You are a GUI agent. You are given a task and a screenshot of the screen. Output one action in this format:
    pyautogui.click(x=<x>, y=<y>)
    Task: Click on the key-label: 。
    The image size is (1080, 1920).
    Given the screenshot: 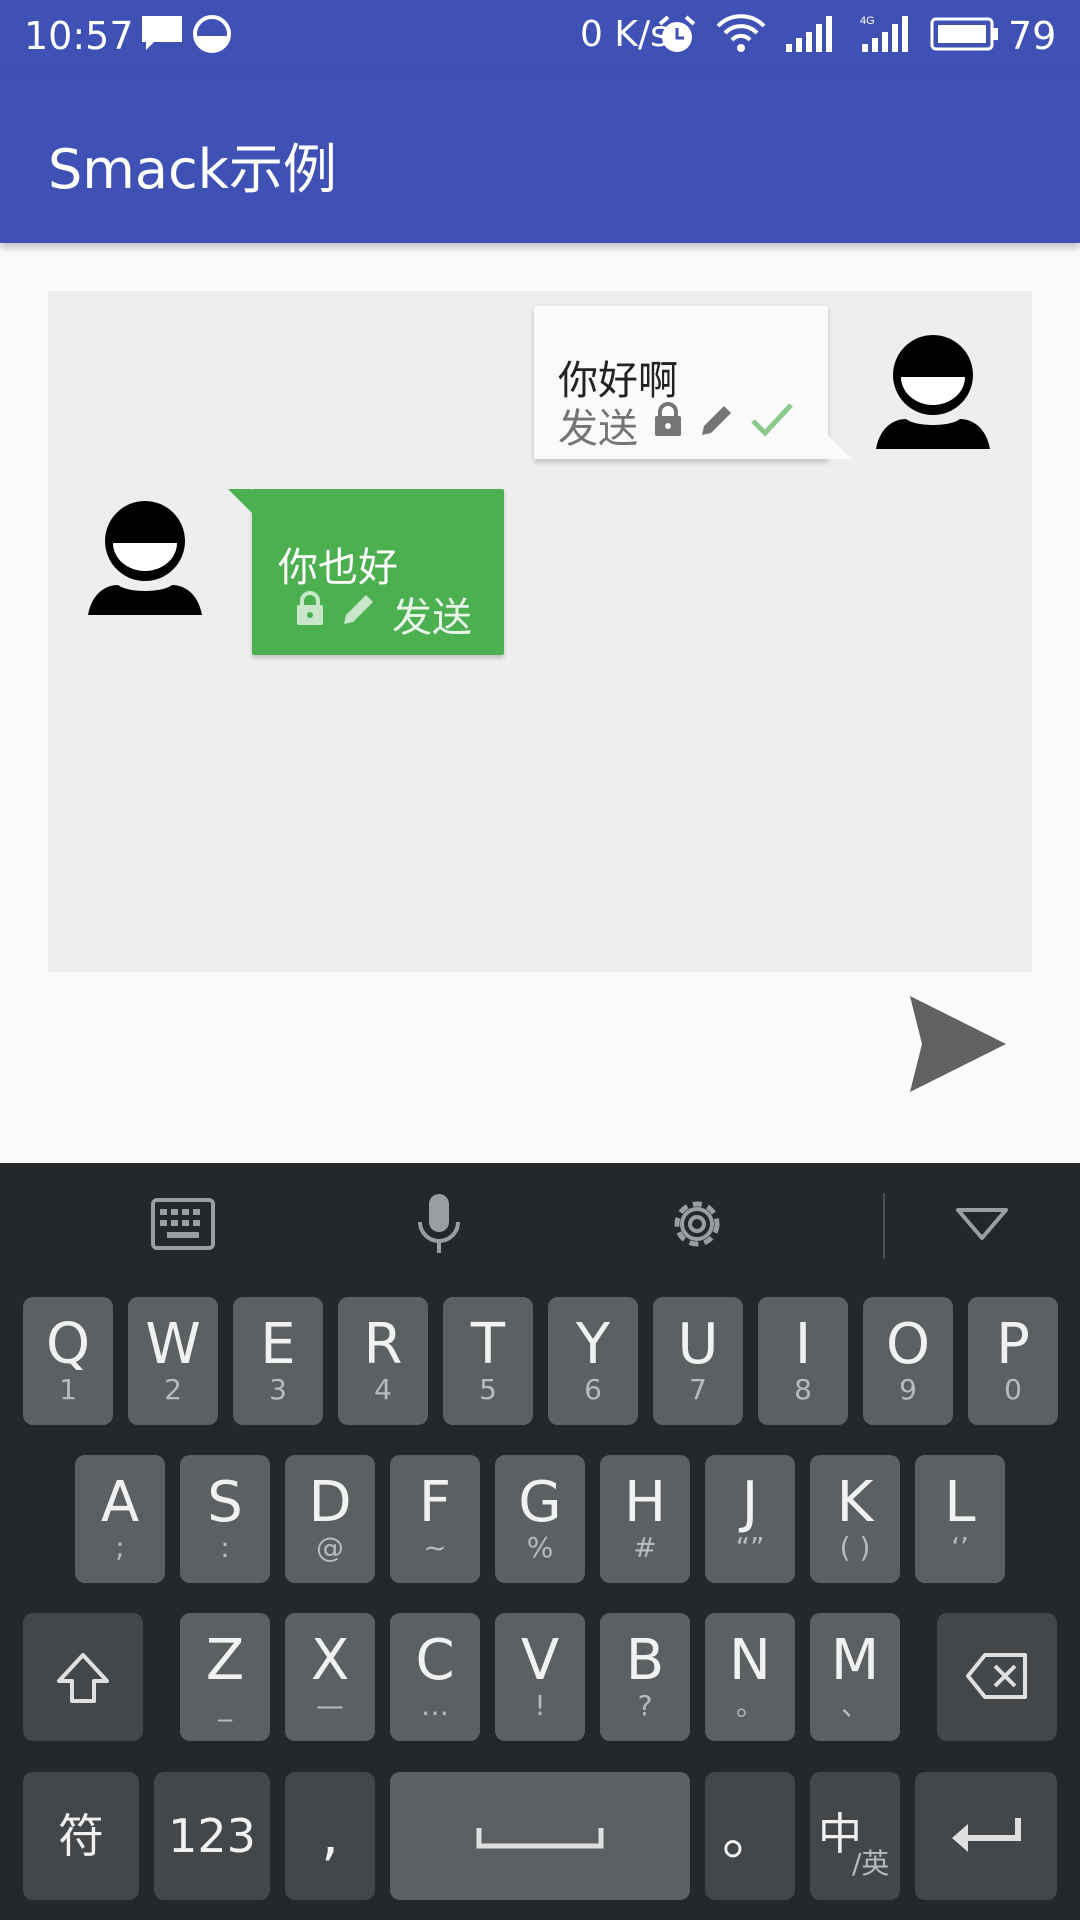 What is the action you would take?
    pyautogui.click(x=750, y=1835)
    